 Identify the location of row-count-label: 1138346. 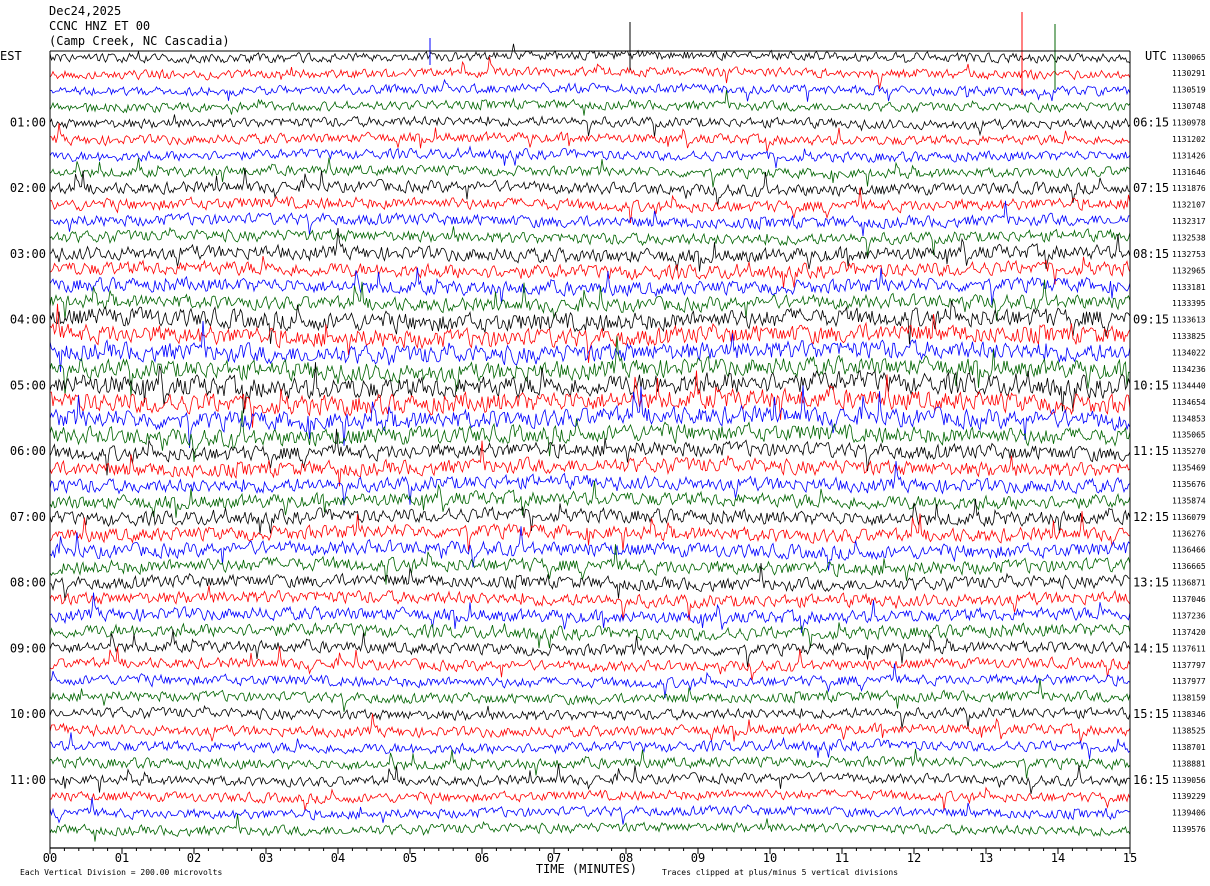
(1189, 714).